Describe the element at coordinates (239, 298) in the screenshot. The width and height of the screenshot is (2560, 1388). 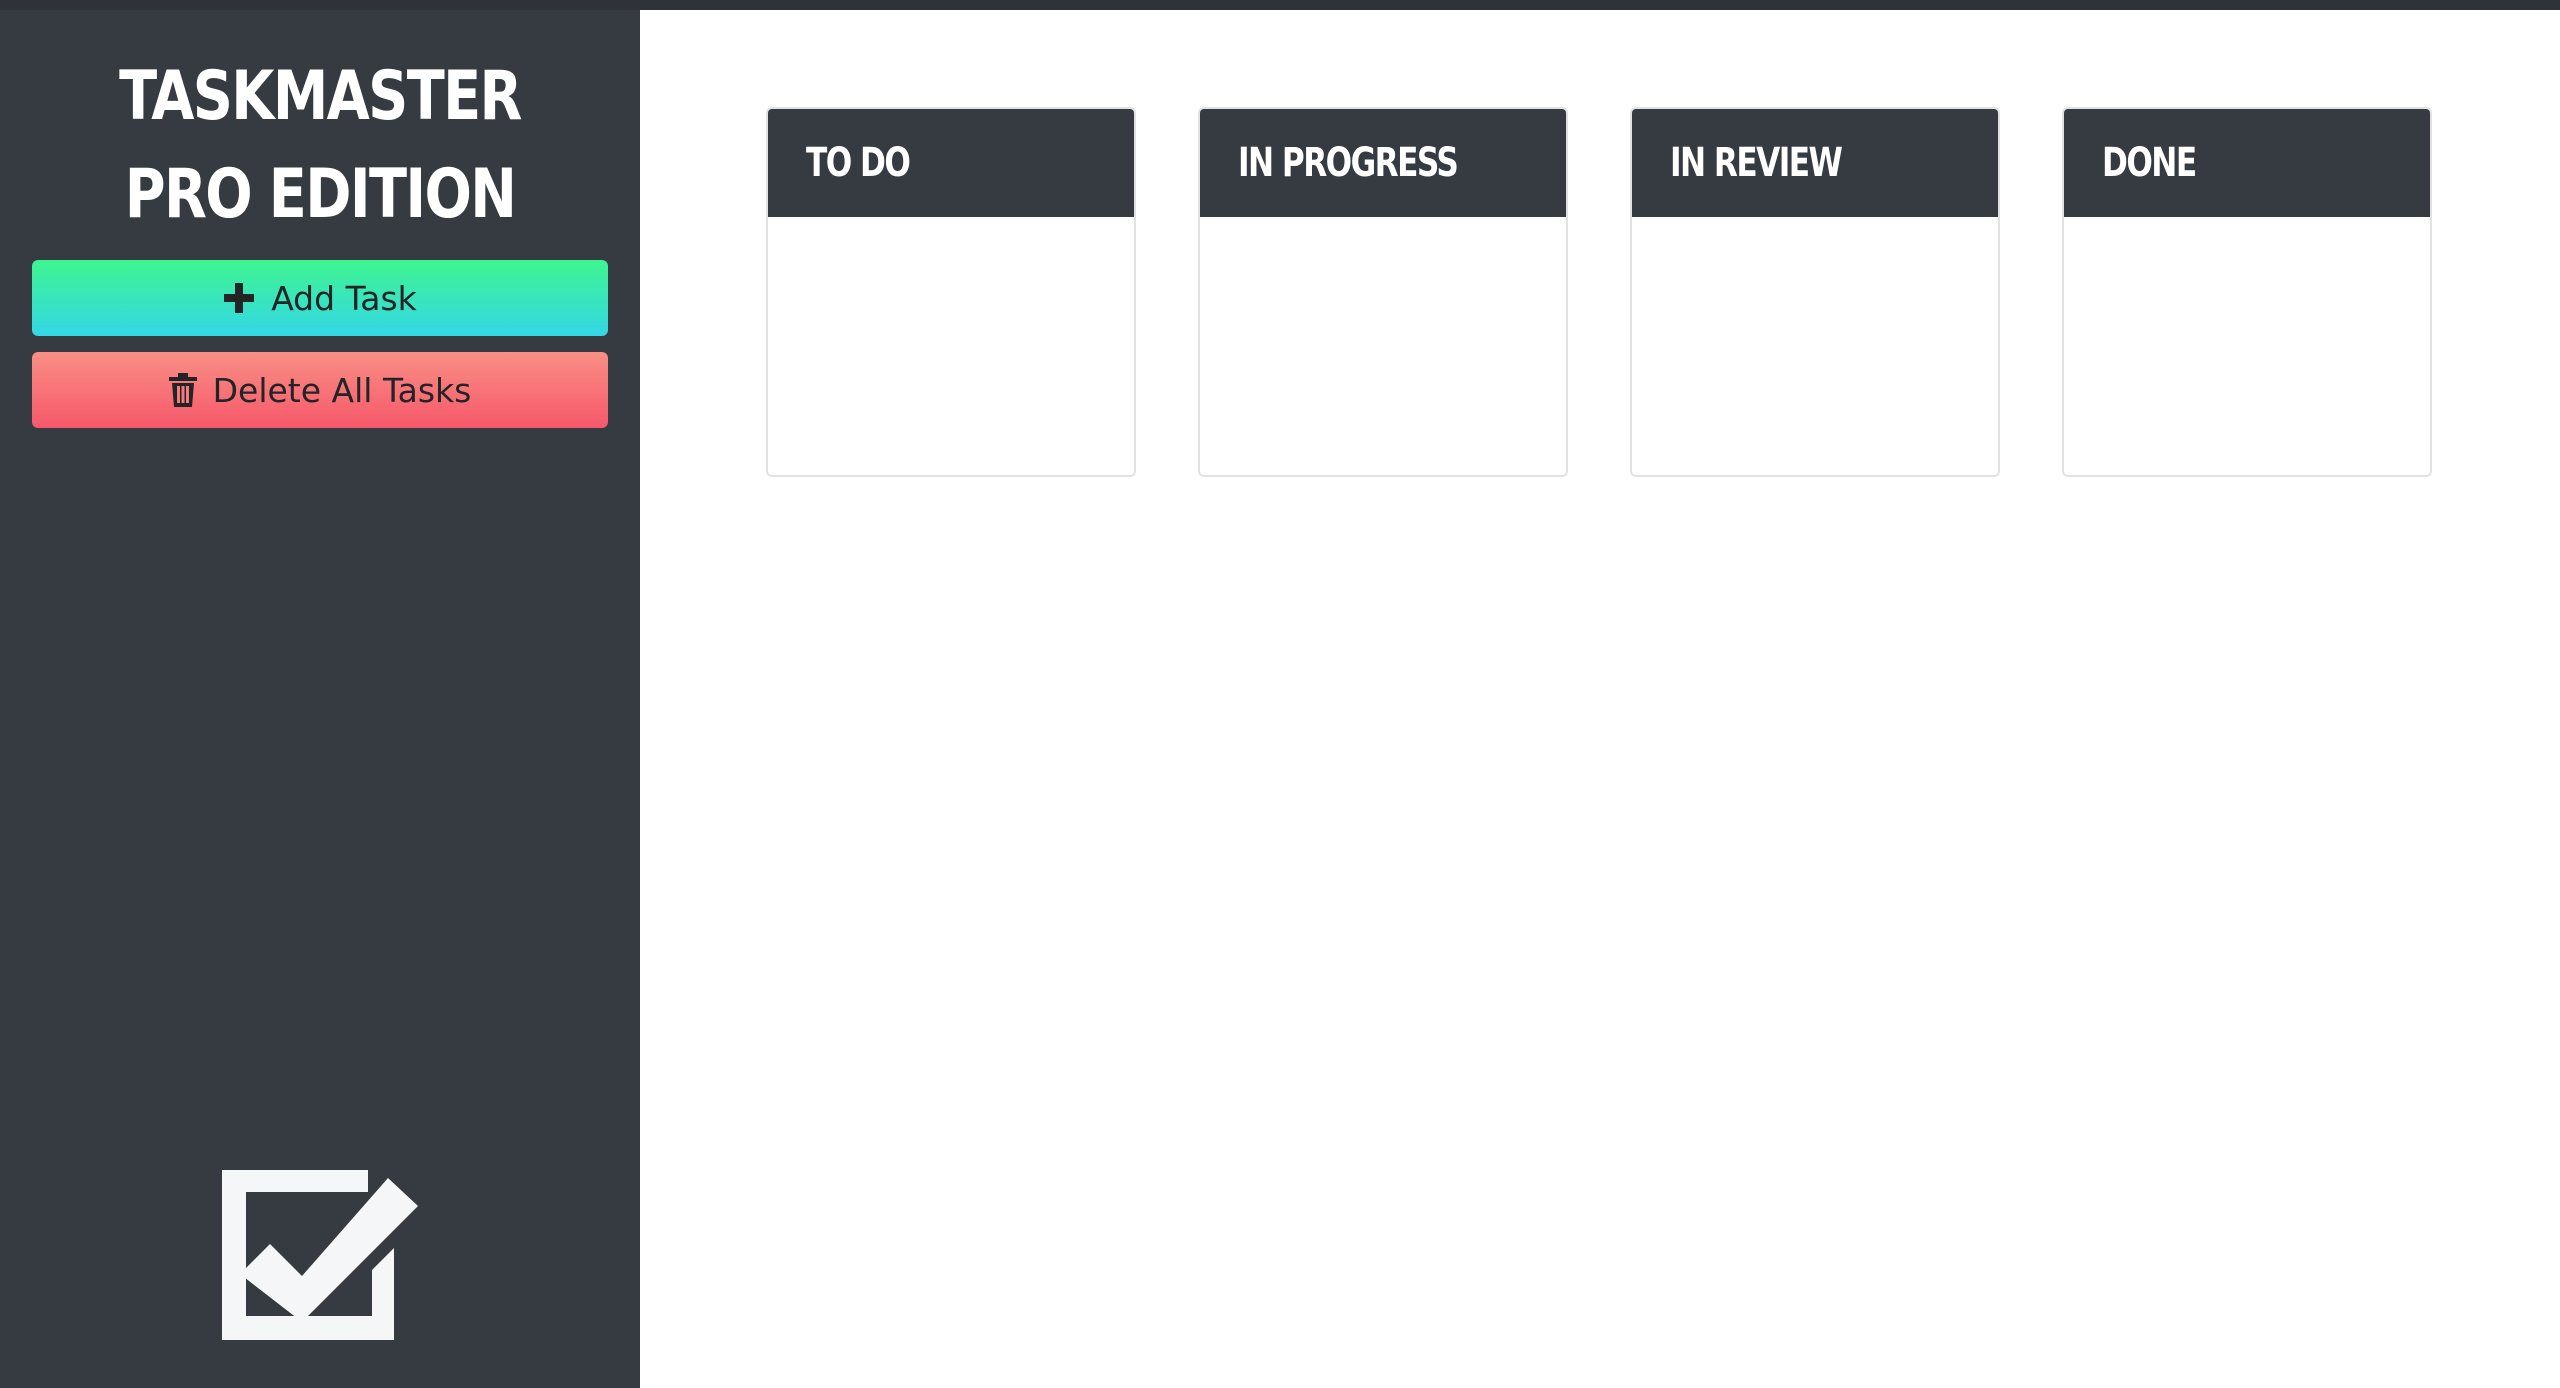
I see `plus-icon` at that location.